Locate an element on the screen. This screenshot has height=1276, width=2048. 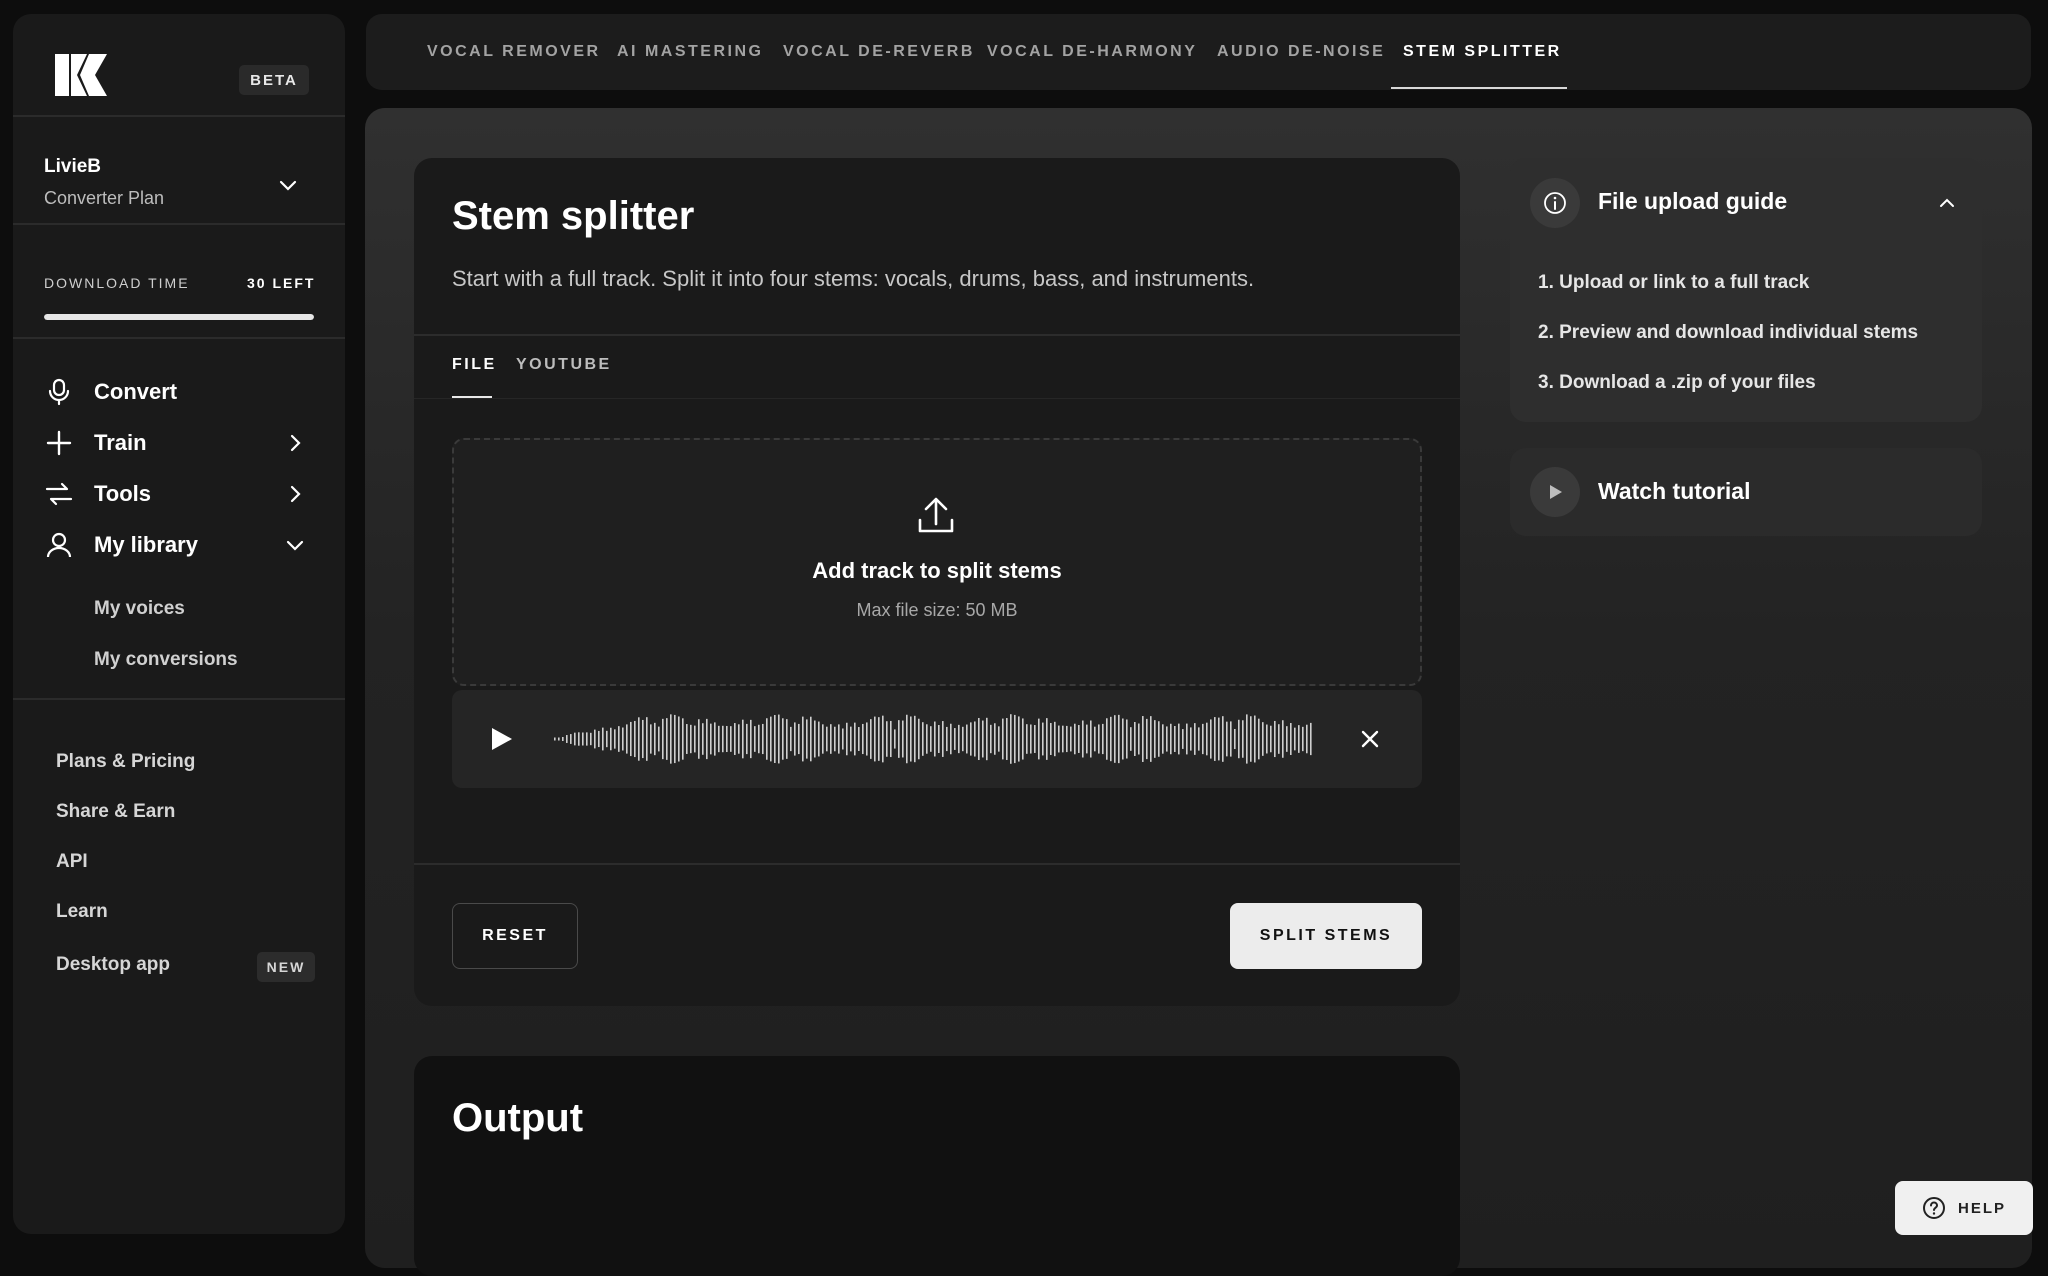
tab-stem-splitter: STEM SPLITTER is located at coordinates (1482, 52).